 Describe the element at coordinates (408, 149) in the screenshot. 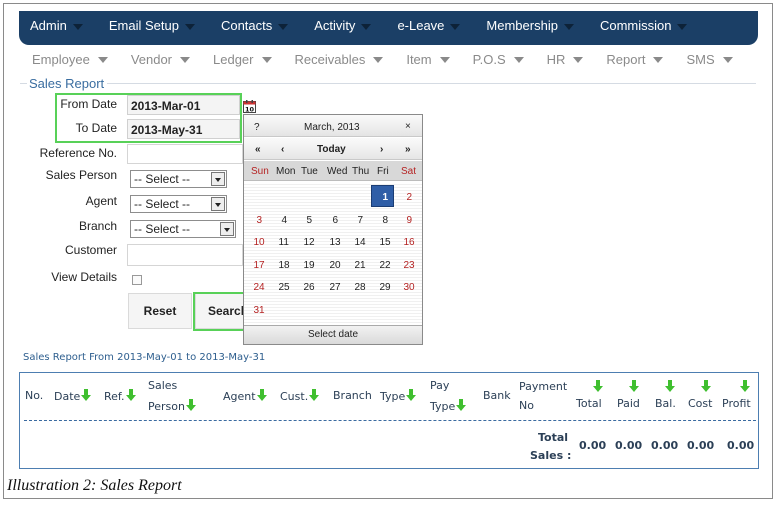

I see `calendar-next-year-button: »` at that location.